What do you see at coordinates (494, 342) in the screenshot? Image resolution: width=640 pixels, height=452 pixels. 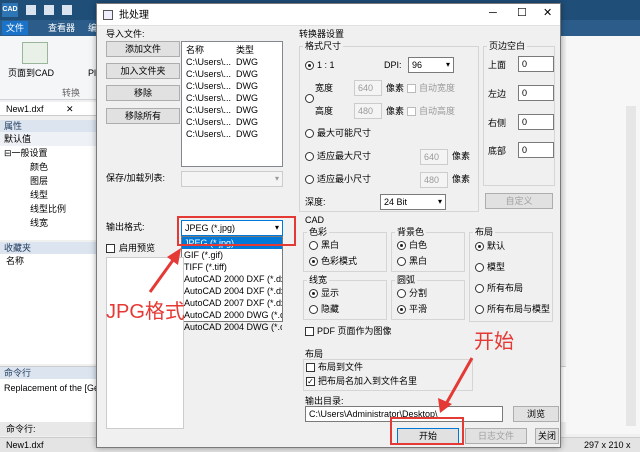 I see `start-annotation: 开始` at bounding box center [494, 342].